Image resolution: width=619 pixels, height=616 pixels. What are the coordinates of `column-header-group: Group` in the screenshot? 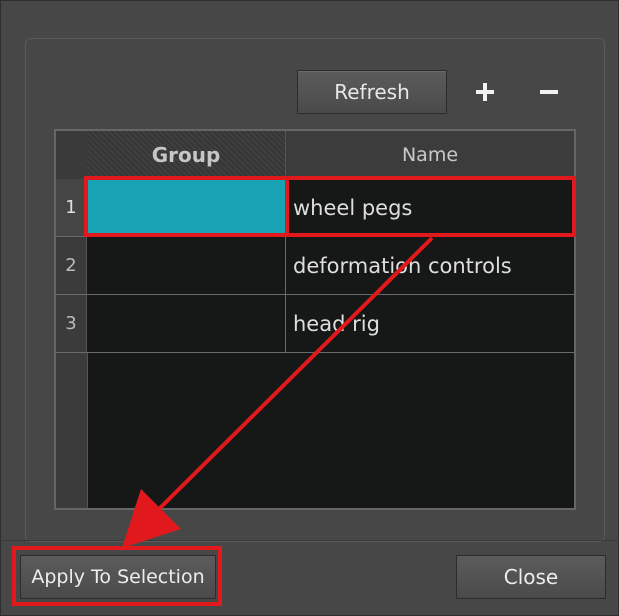 It's located at (186, 155).